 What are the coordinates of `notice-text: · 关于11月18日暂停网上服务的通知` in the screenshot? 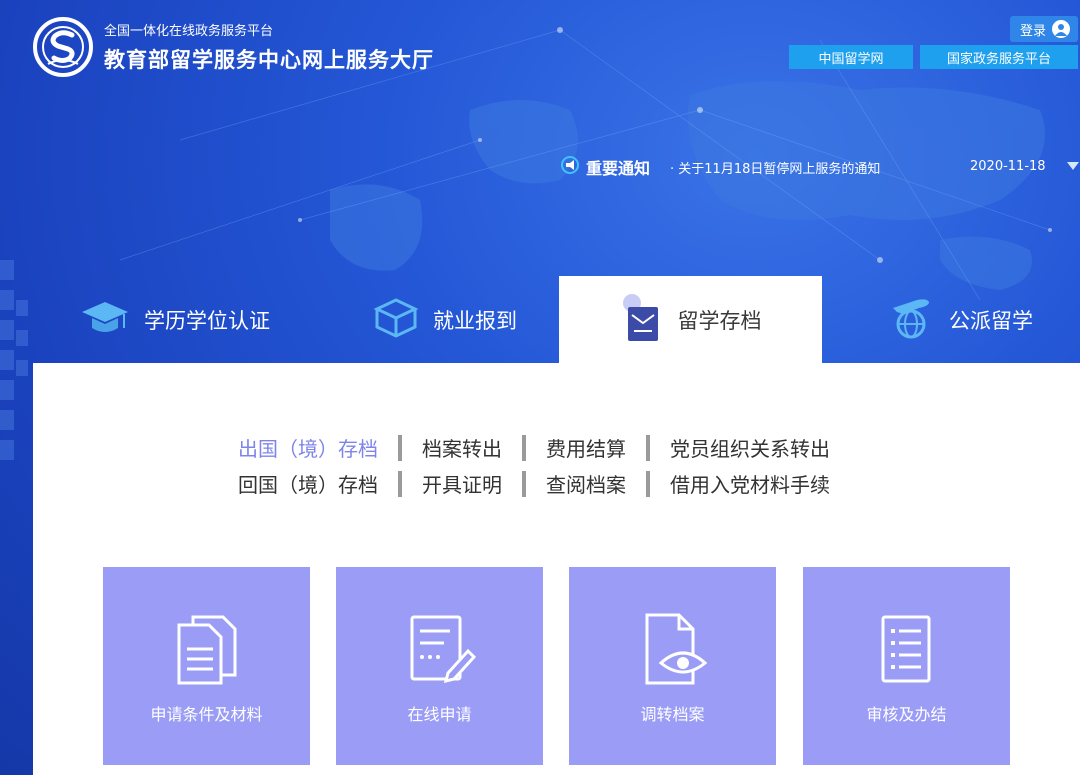 It's located at (775, 167).